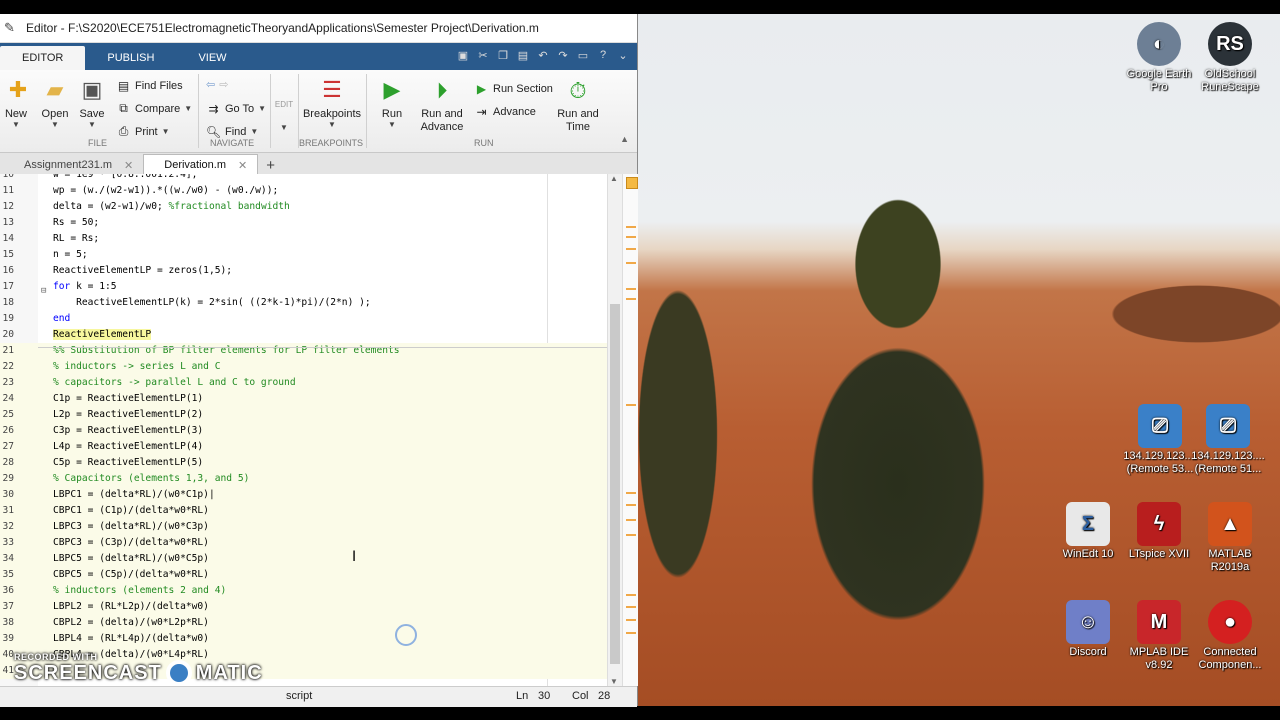 Image resolution: width=1280 pixels, height=720 pixels. Describe the element at coordinates (1230, 44) in the screenshot. I see `runescape-icon: RS` at that location.